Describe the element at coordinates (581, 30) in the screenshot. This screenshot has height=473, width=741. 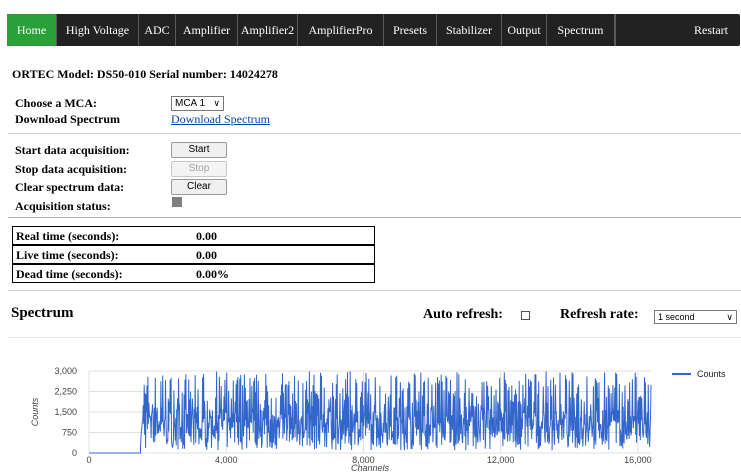
I see `nav-item-spectrum: Spectrum` at that location.